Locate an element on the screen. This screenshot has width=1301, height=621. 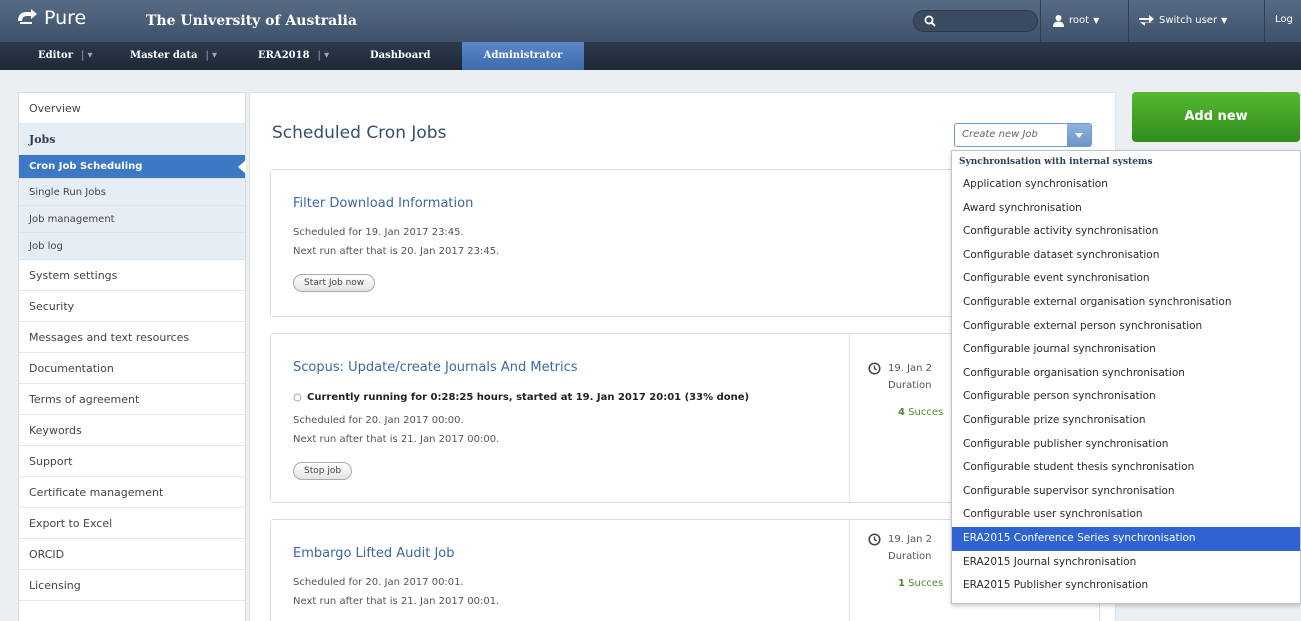
logout-link: Log is located at coordinates (1284, 19).